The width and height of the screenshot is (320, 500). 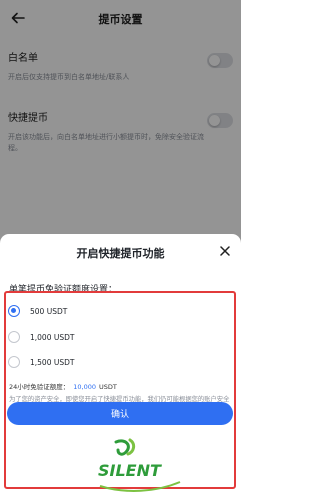 I want to click on silent-watermark: SILENT, so click(x=141, y=466).